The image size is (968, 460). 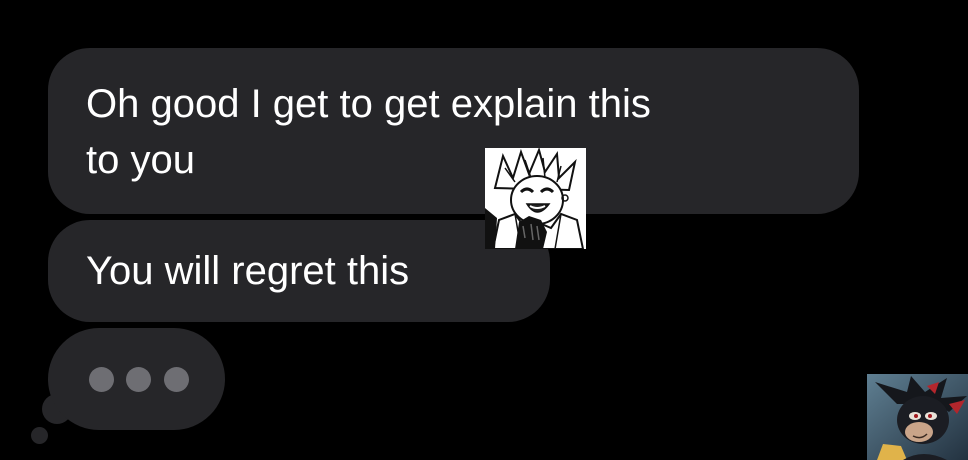 What do you see at coordinates (140, 160) in the screenshot?
I see `message-text-line-2: to you` at bounding box center [140, 160].